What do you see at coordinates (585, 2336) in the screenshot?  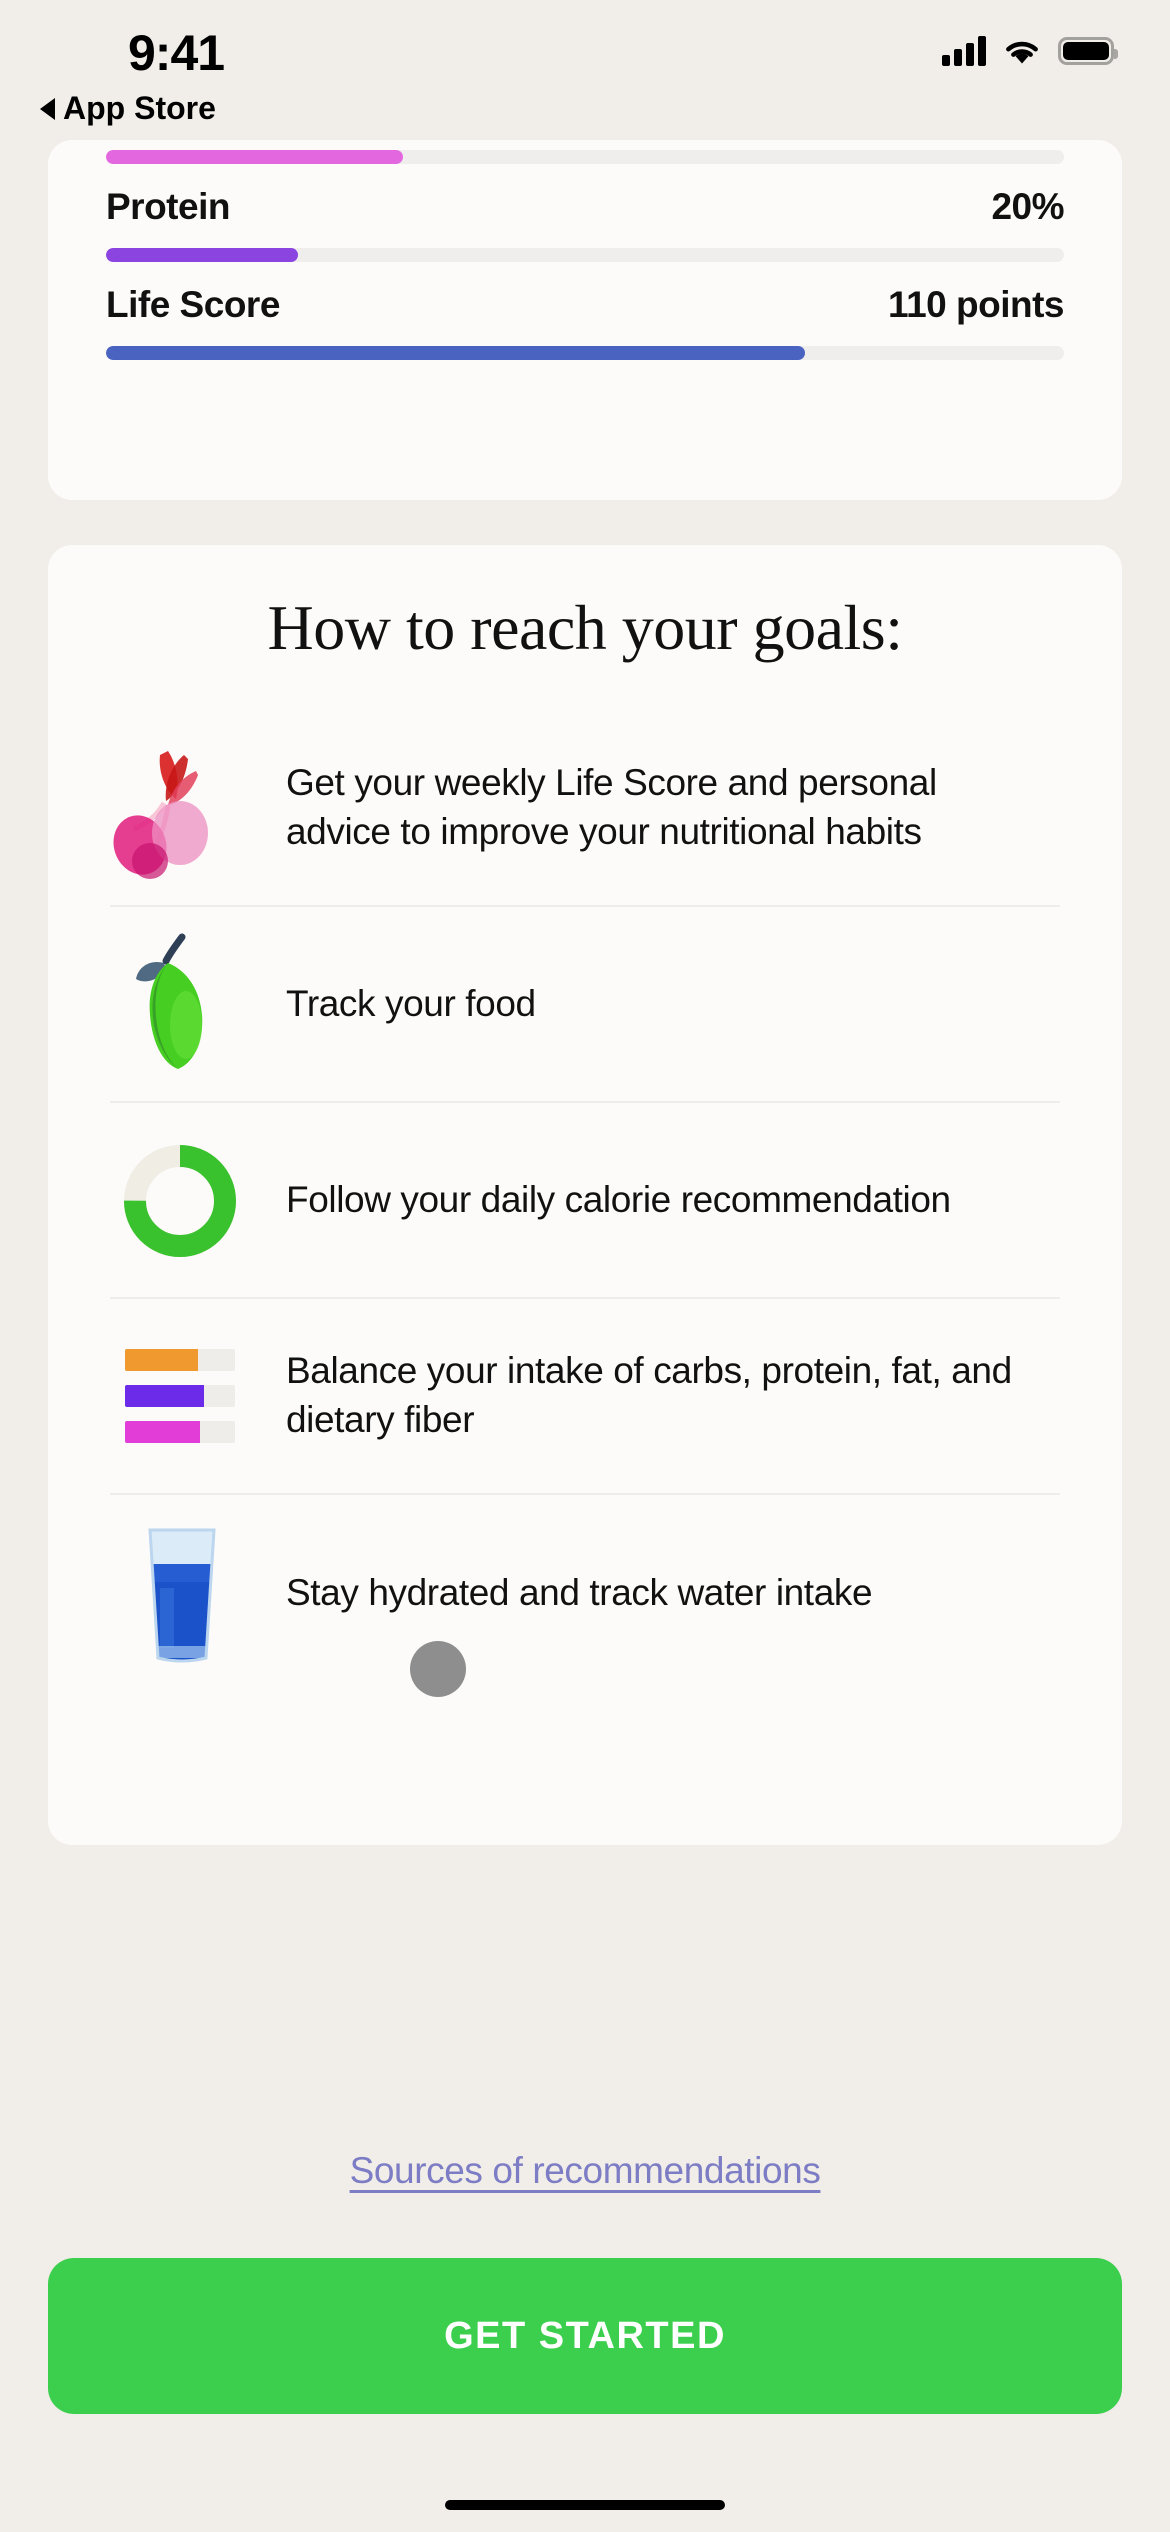 I see `get-started-button: GET STARTED` at bounding box center [585, 2336].